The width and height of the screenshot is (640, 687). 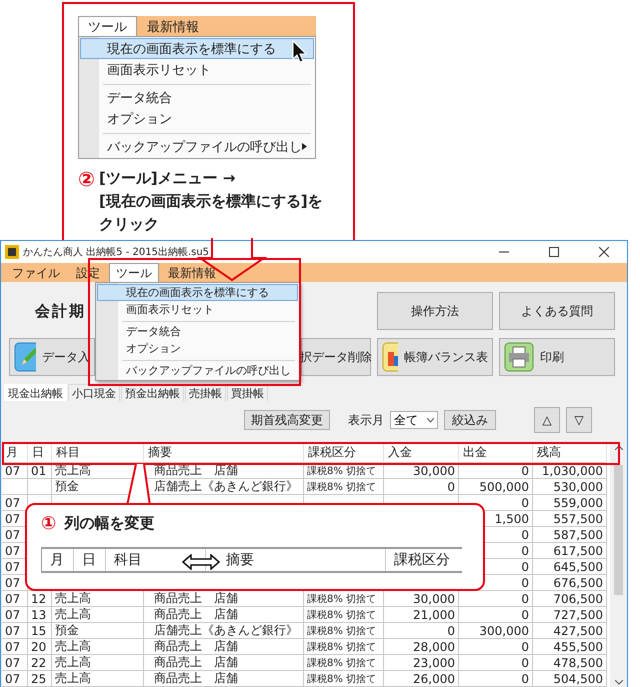 What do you see at coordinates (98, 631) in the screenshot?
I see `table-cell: 預金` at bounding box center [98, 631].